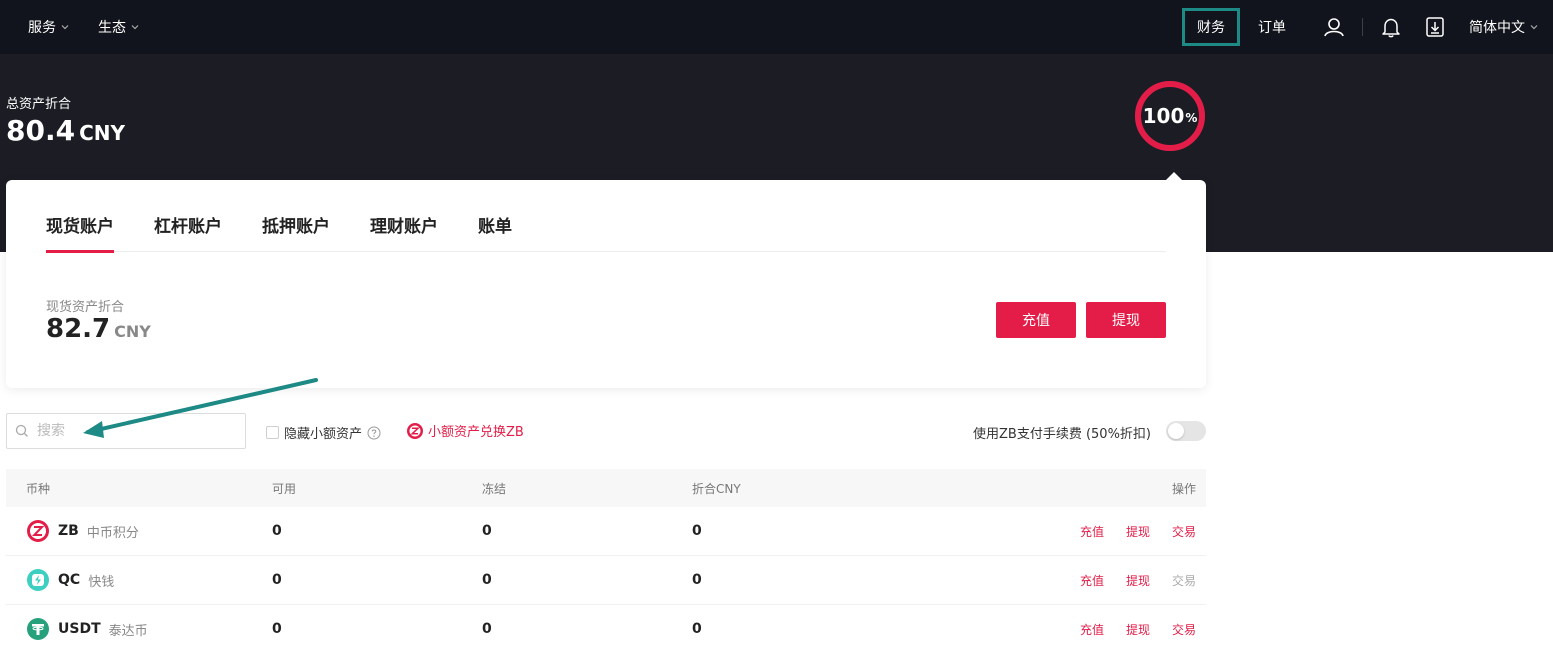 The width and height of the screenshot is (1553, 653). What do you see at coordinates (606, 580) in the screenshot?
I see `table-row: QC 快钱 0 0 0 充值 提现 交易` at bounding box center [606, 580].